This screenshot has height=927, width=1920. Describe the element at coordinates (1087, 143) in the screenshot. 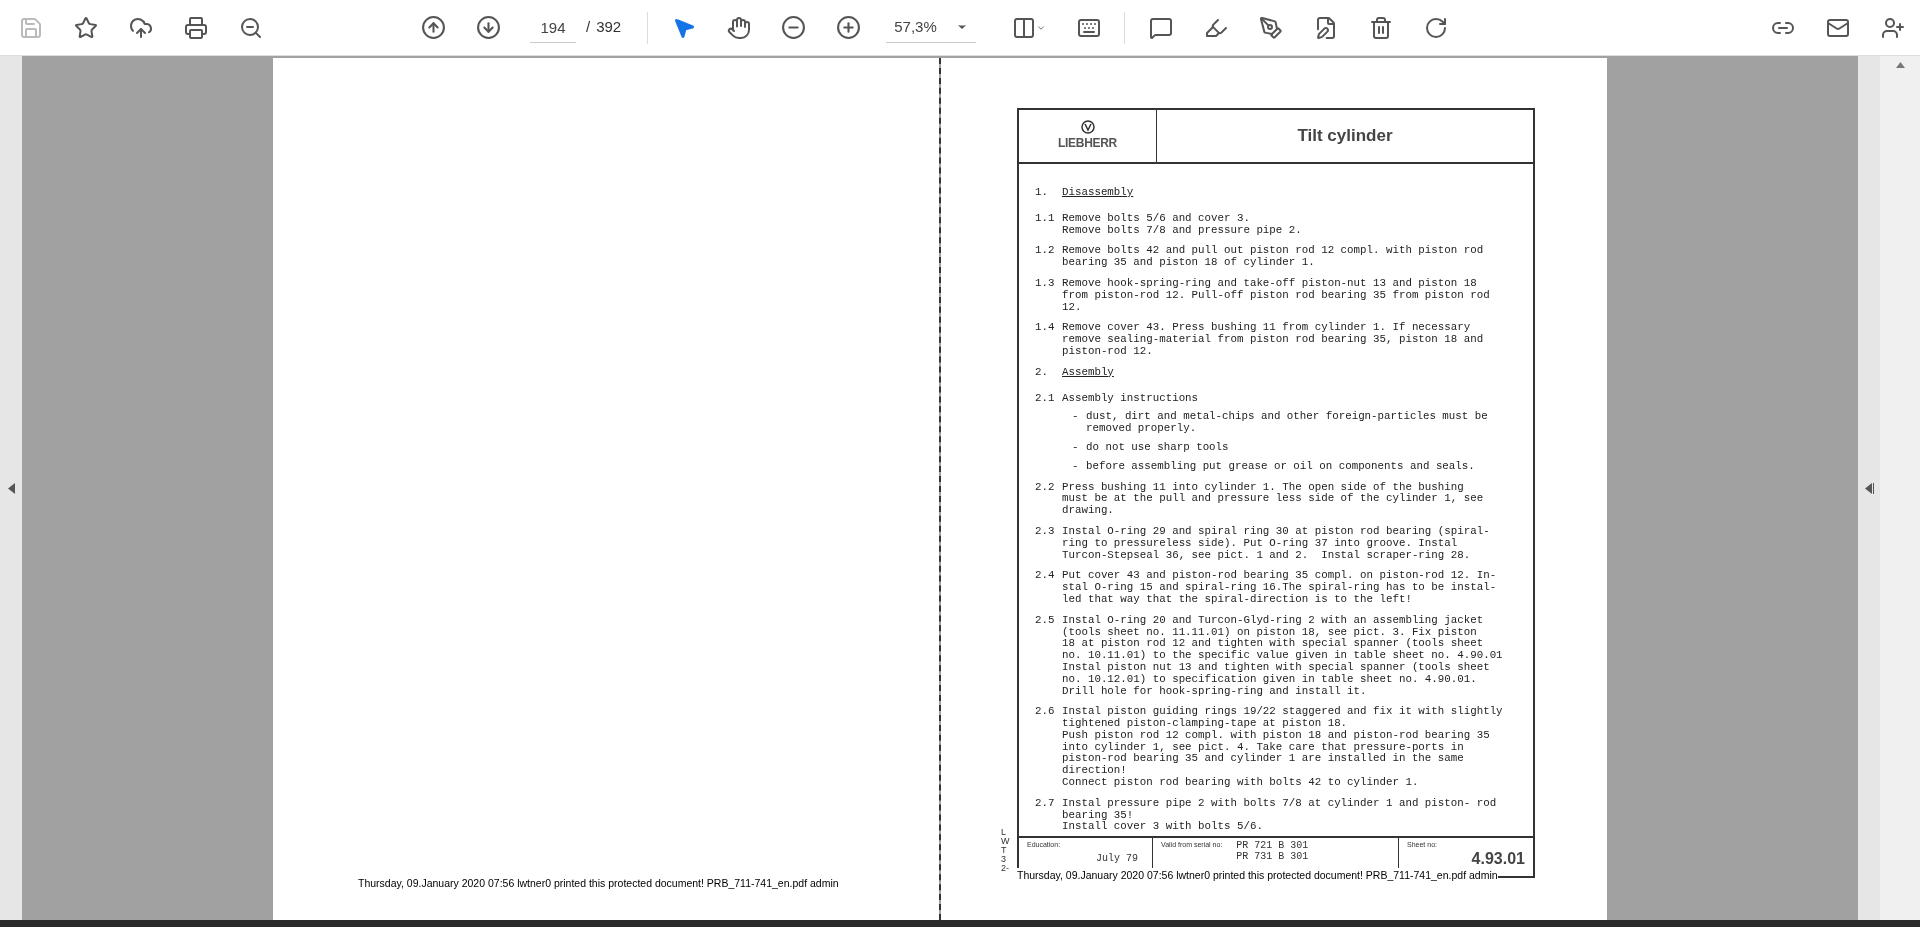

I see `logo-text: LIEBHERR` at that location.